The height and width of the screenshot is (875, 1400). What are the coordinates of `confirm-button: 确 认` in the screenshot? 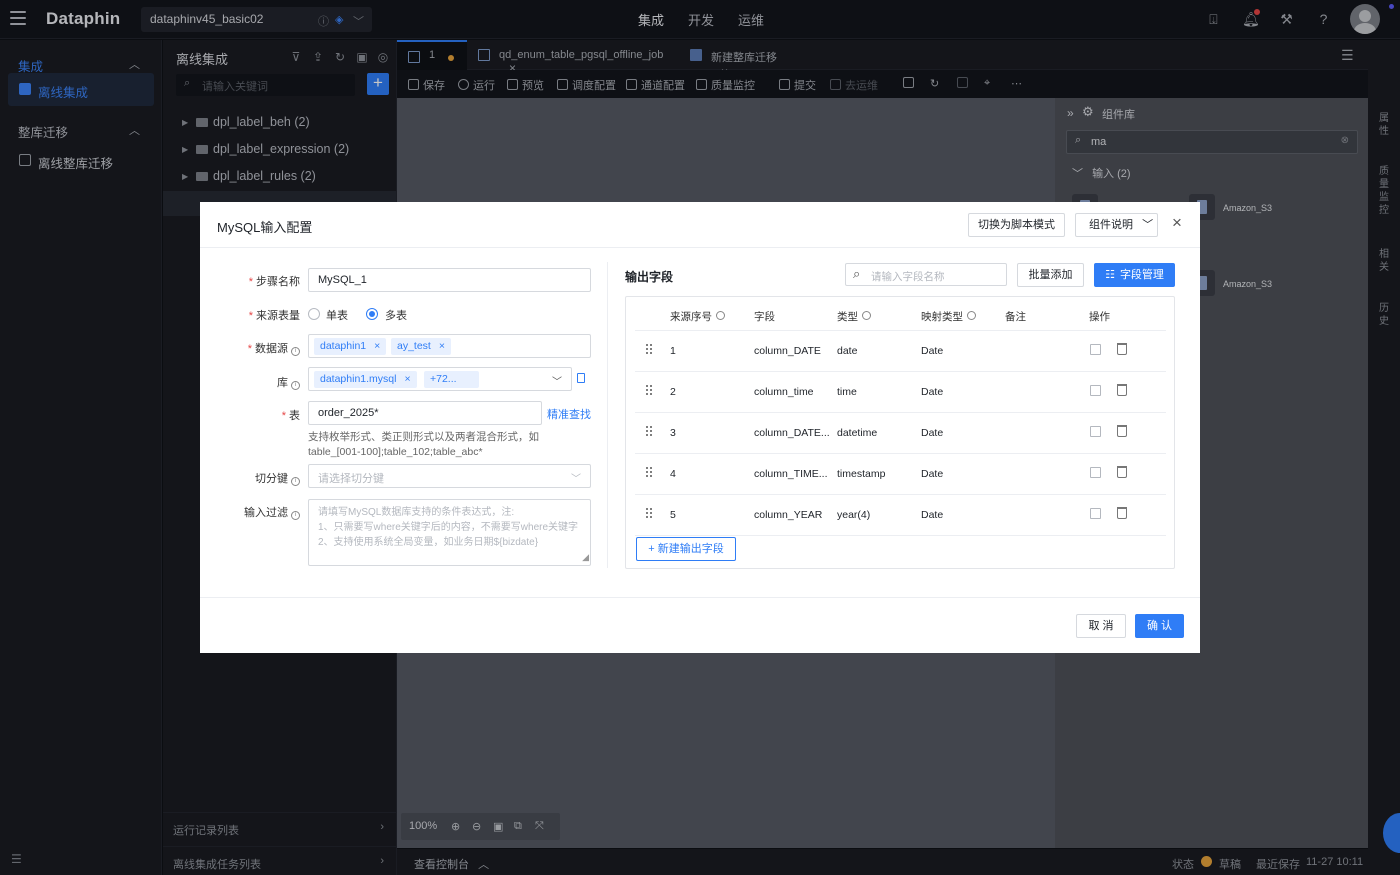 It's located at (1159, 626).